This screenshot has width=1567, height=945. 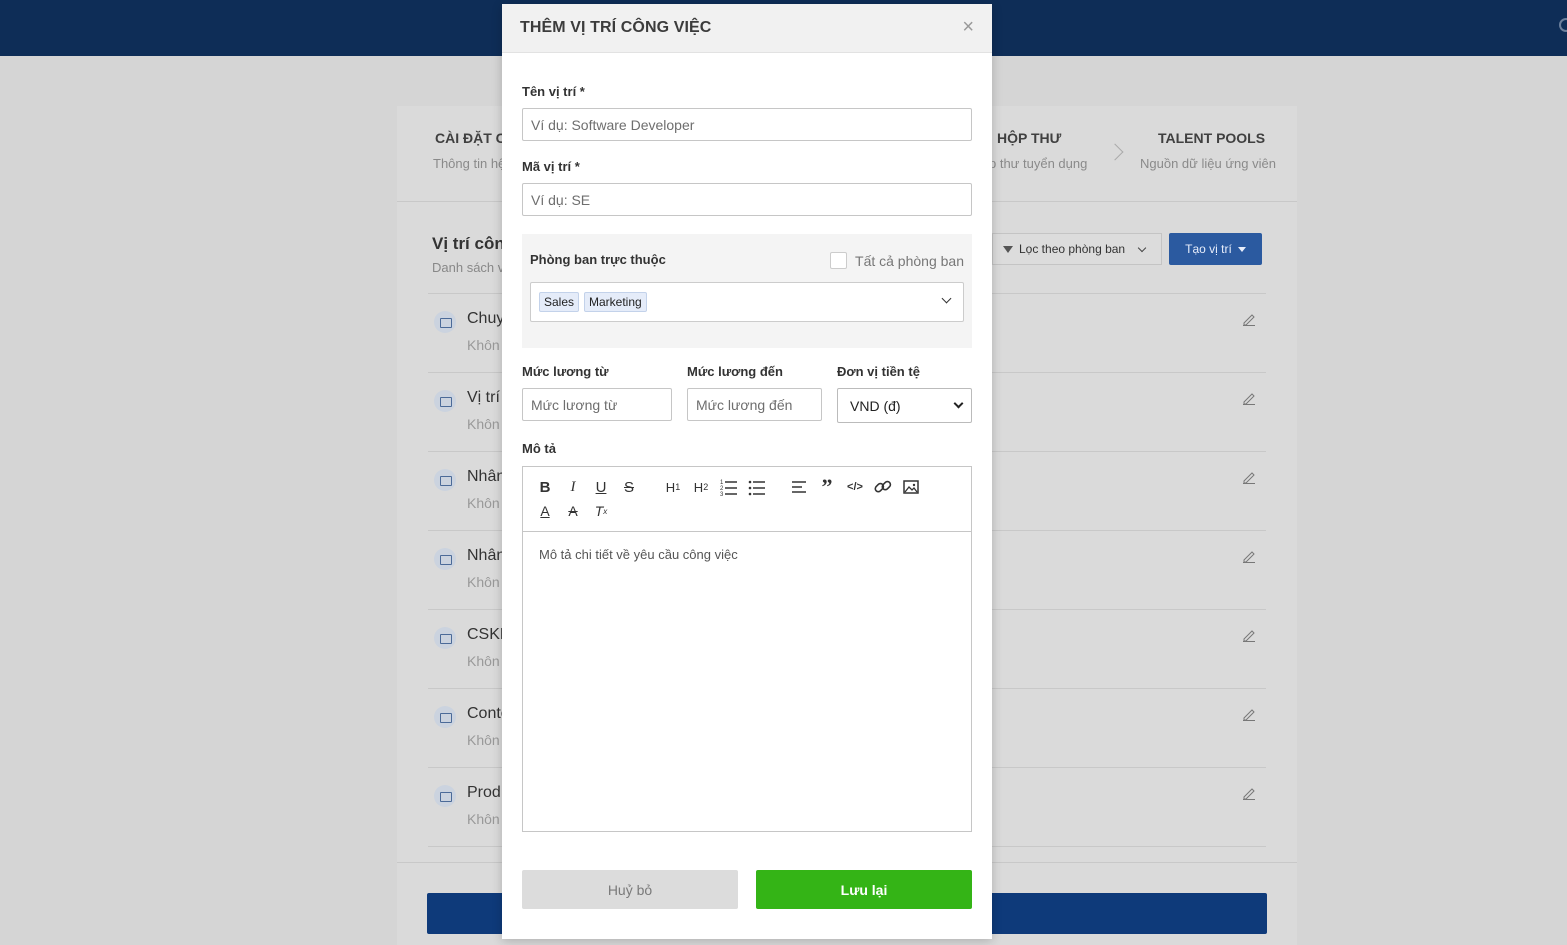 I want to click on salary-to-input, so click(x=754, y=404).